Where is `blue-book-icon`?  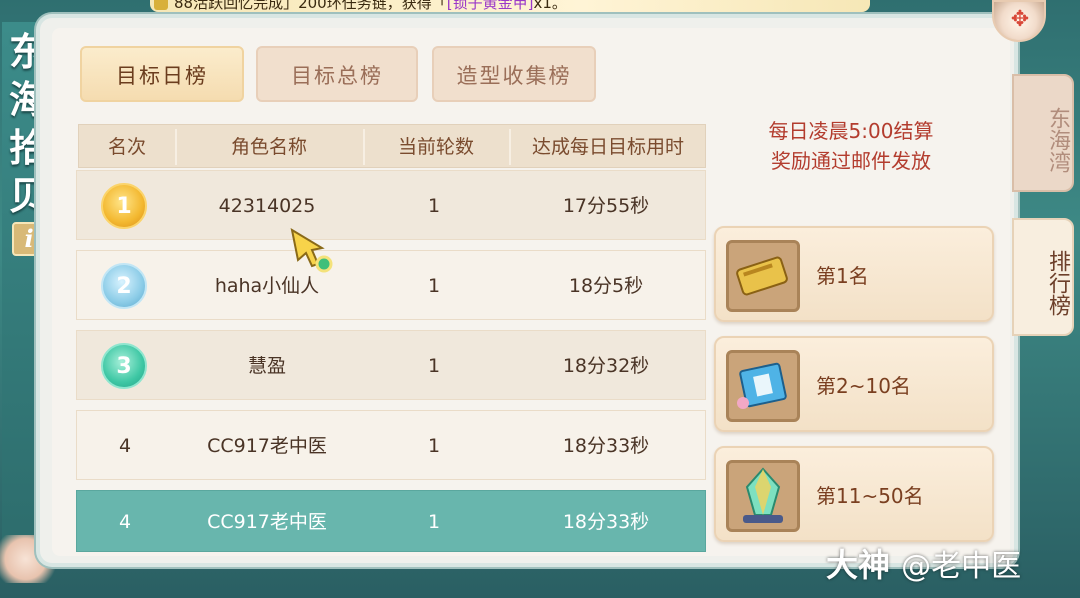 blue-book-icon is located at coordinates (763, 386).